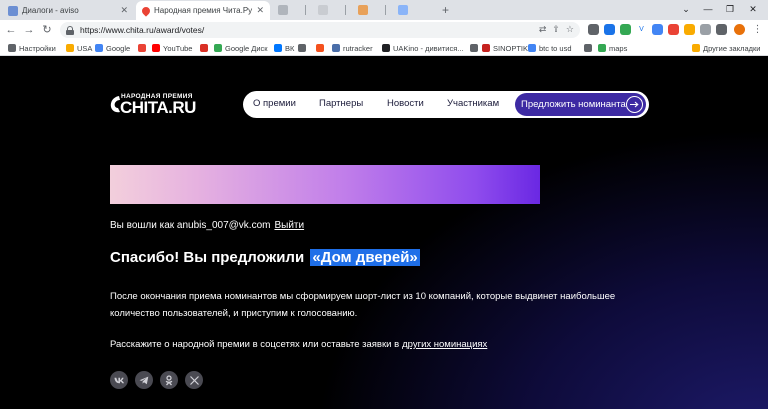 This screenshot has height=409, width=768. I want to click on bookmark-label: btc to usd, so click(555, 48).